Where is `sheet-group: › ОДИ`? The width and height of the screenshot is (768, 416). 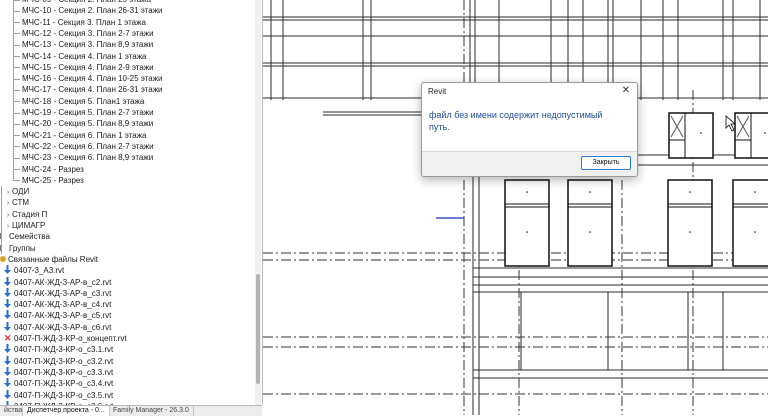
sheet-group: › ОДИ is located at coordinates (16, 191).